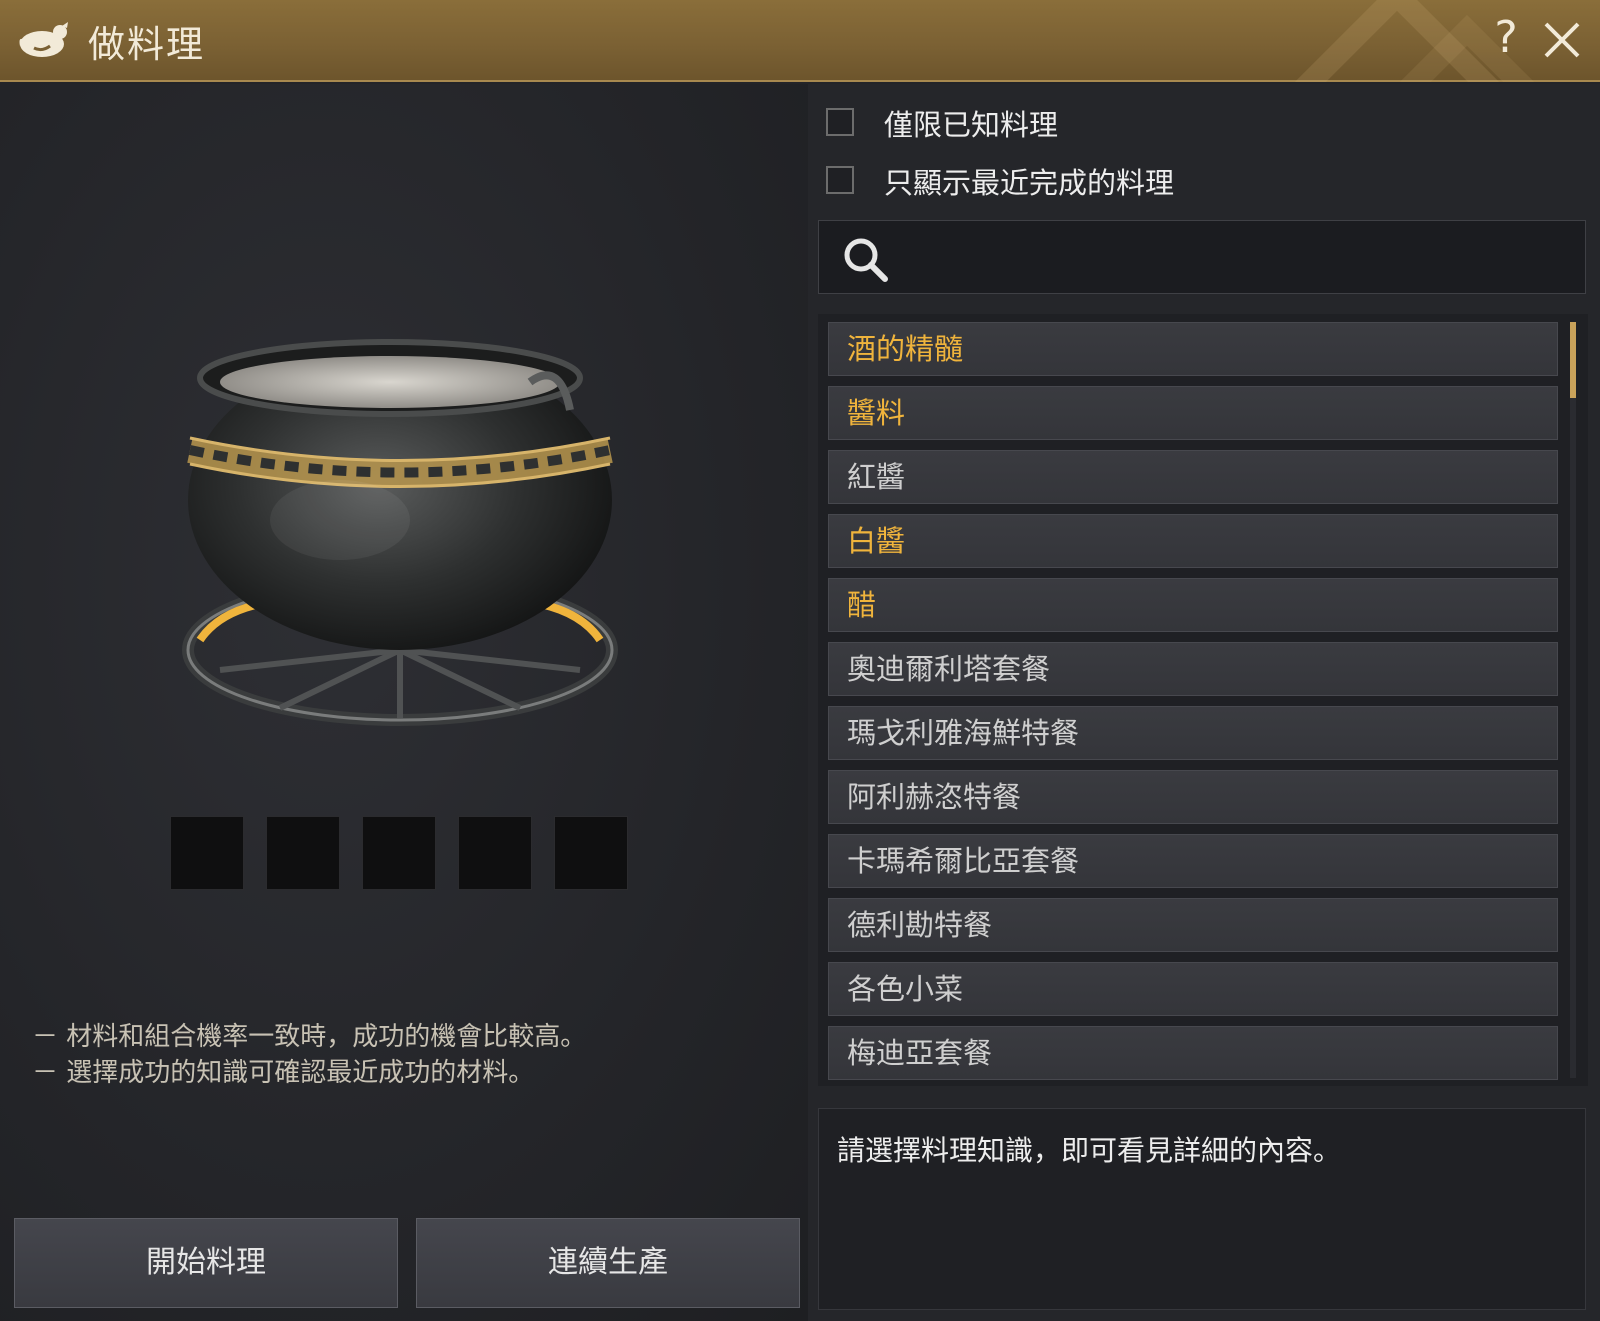 The height and width of the screenshot is (1321, 1600). What do you see at coordinates (1193, 989) in the screenshot?
I see `list-item: 各色小菜` at bounding box center [1193, 989].